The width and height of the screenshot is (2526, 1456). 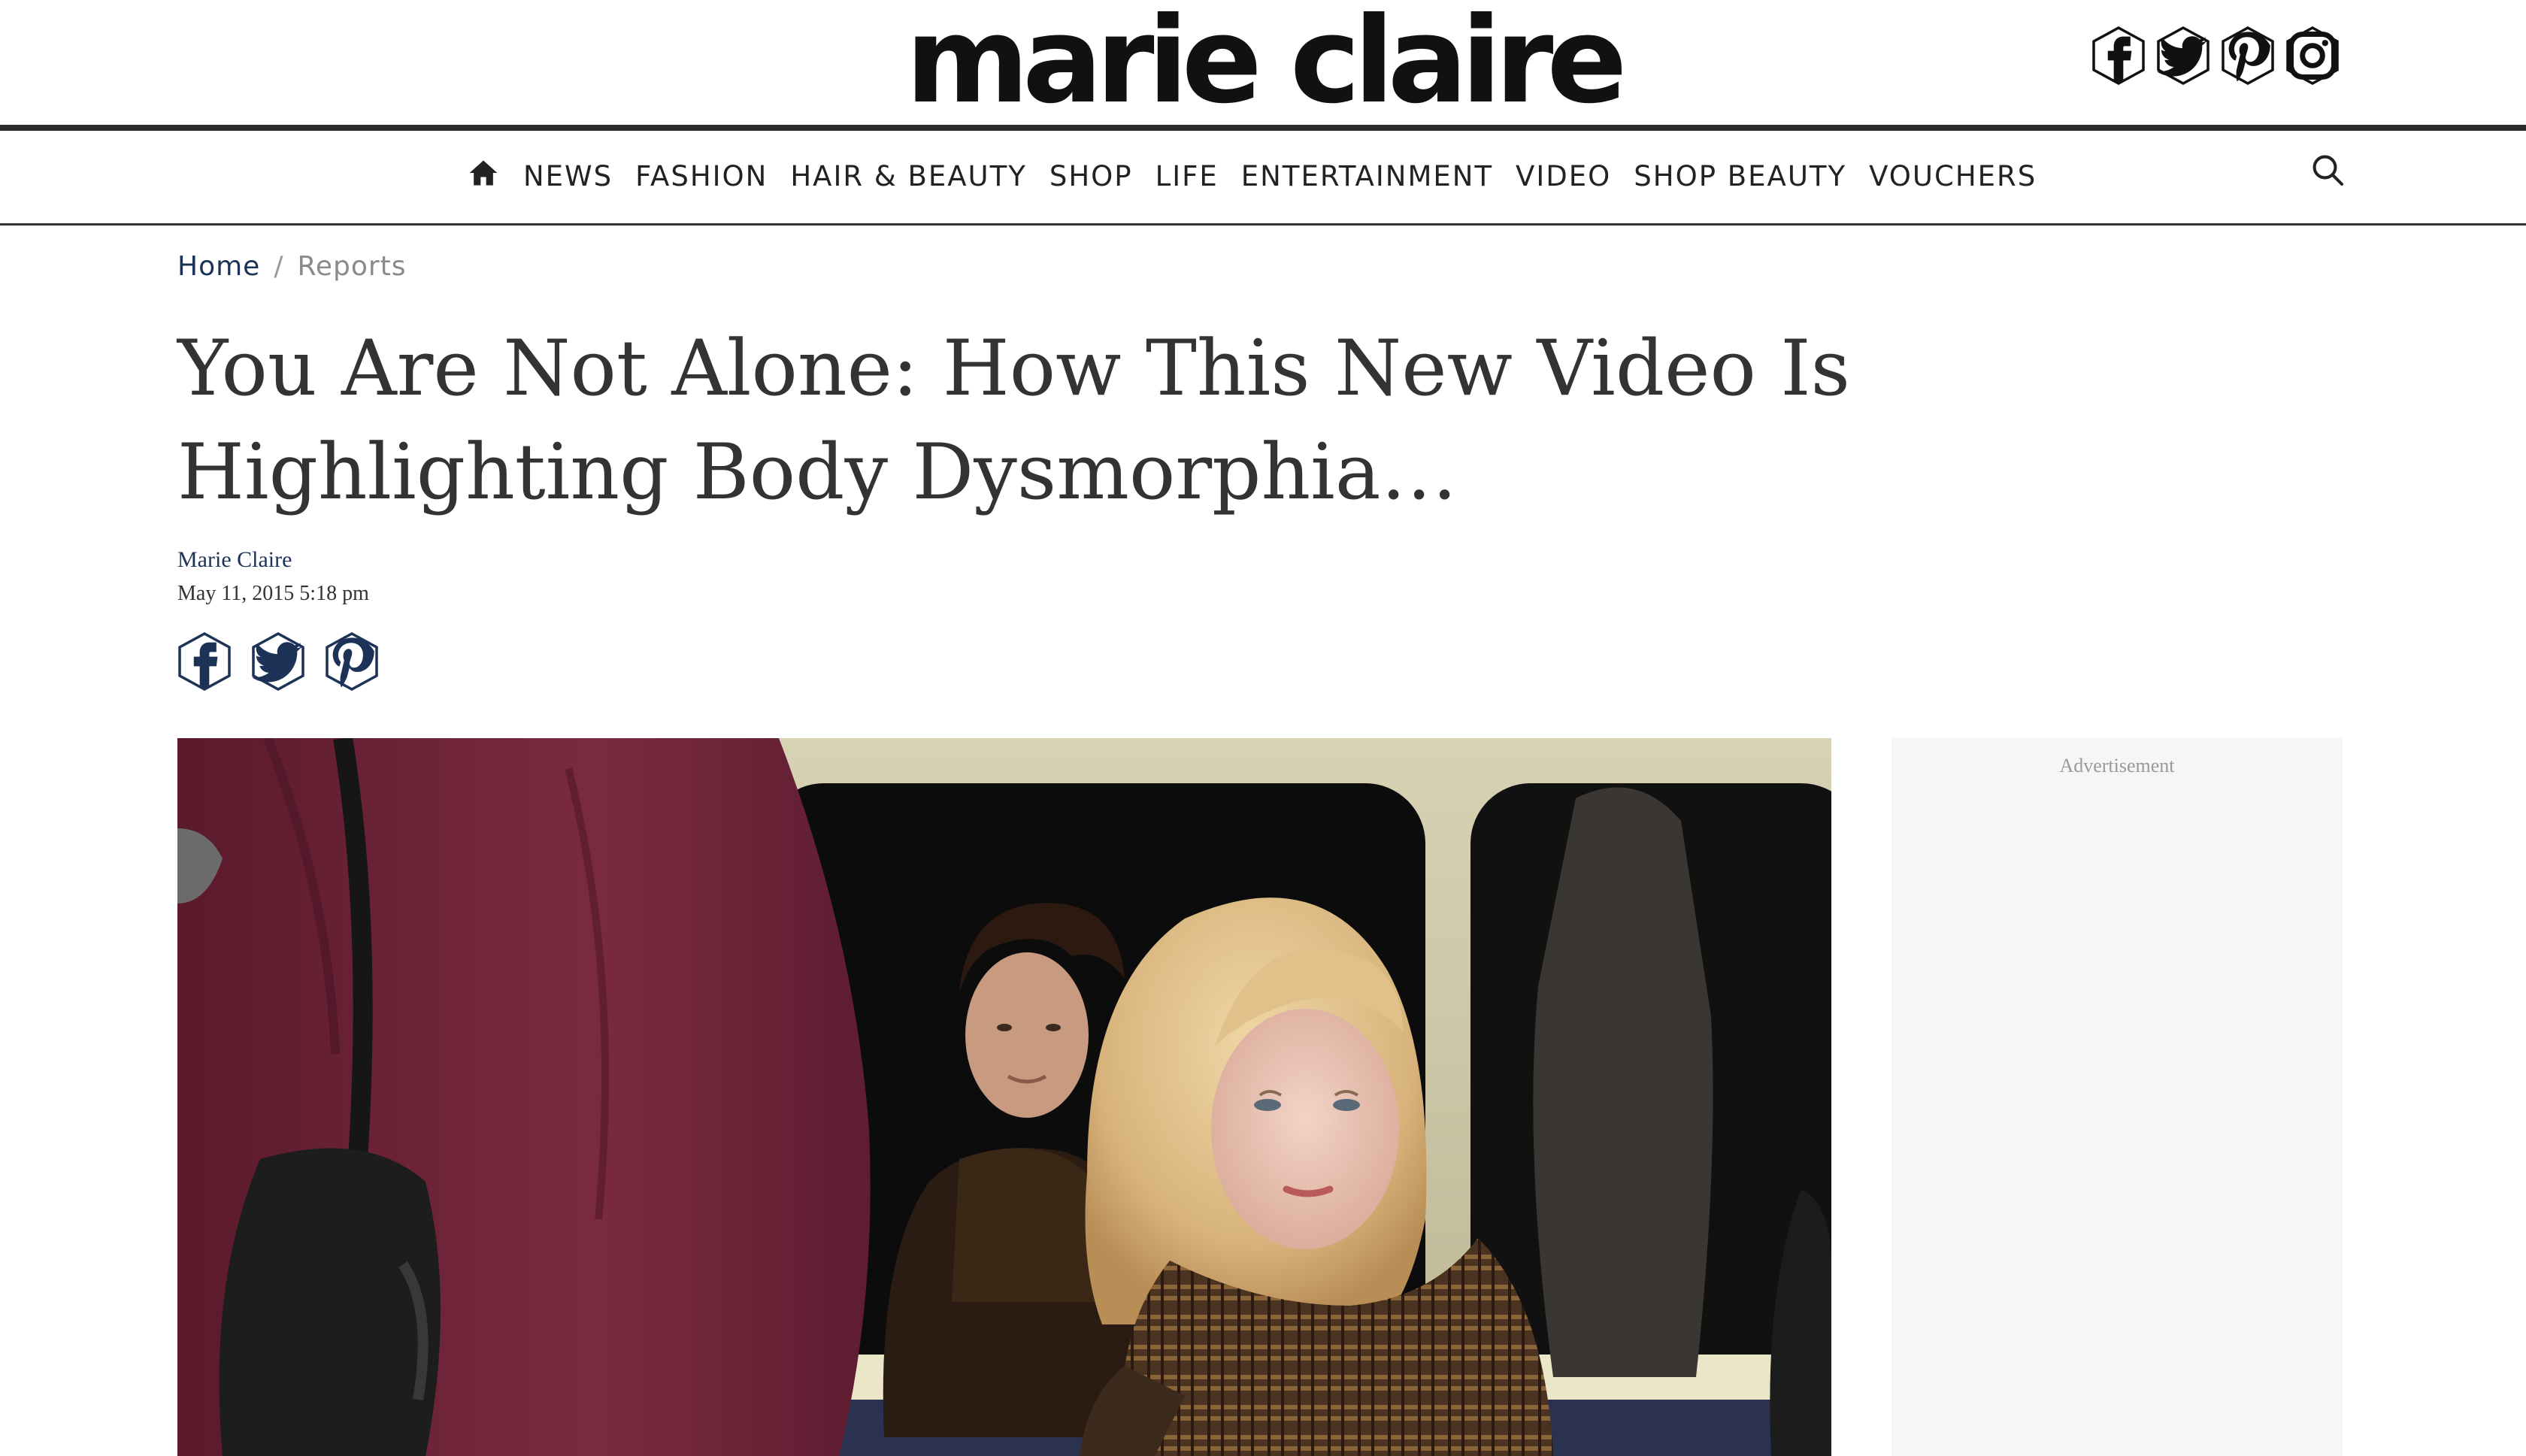 I want to click on facebook-link, so click(x=2118, y=56).